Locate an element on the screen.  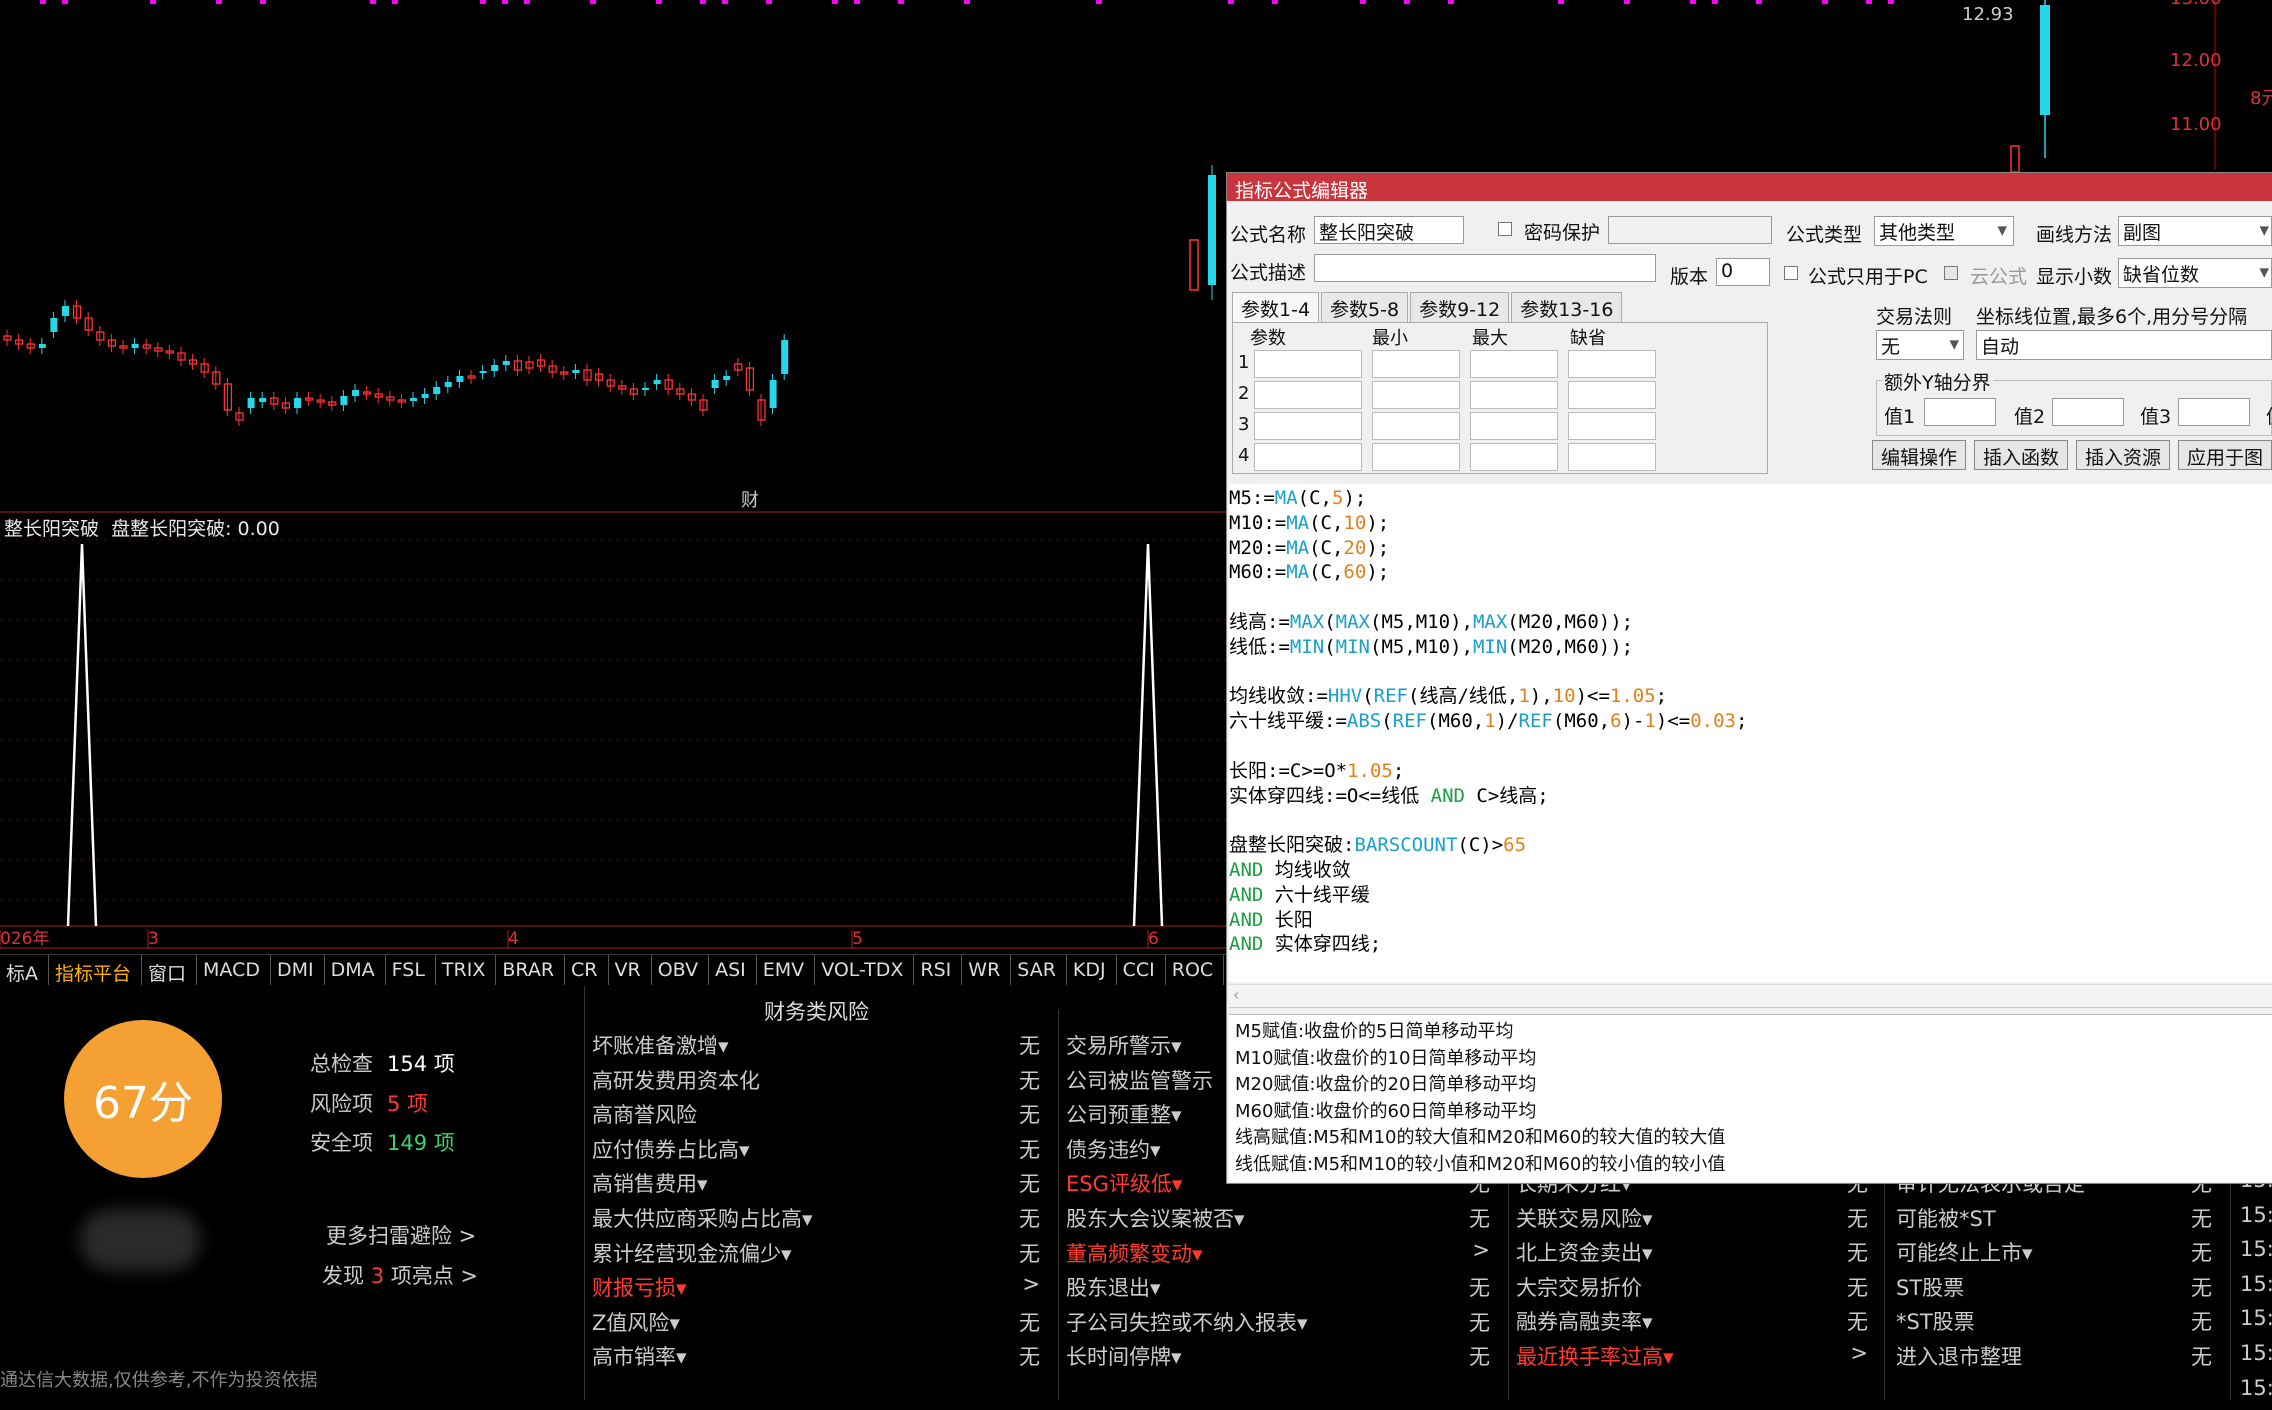
risk-item: 最近换手率过高▾ > is located at coordinates (1692, 1358).